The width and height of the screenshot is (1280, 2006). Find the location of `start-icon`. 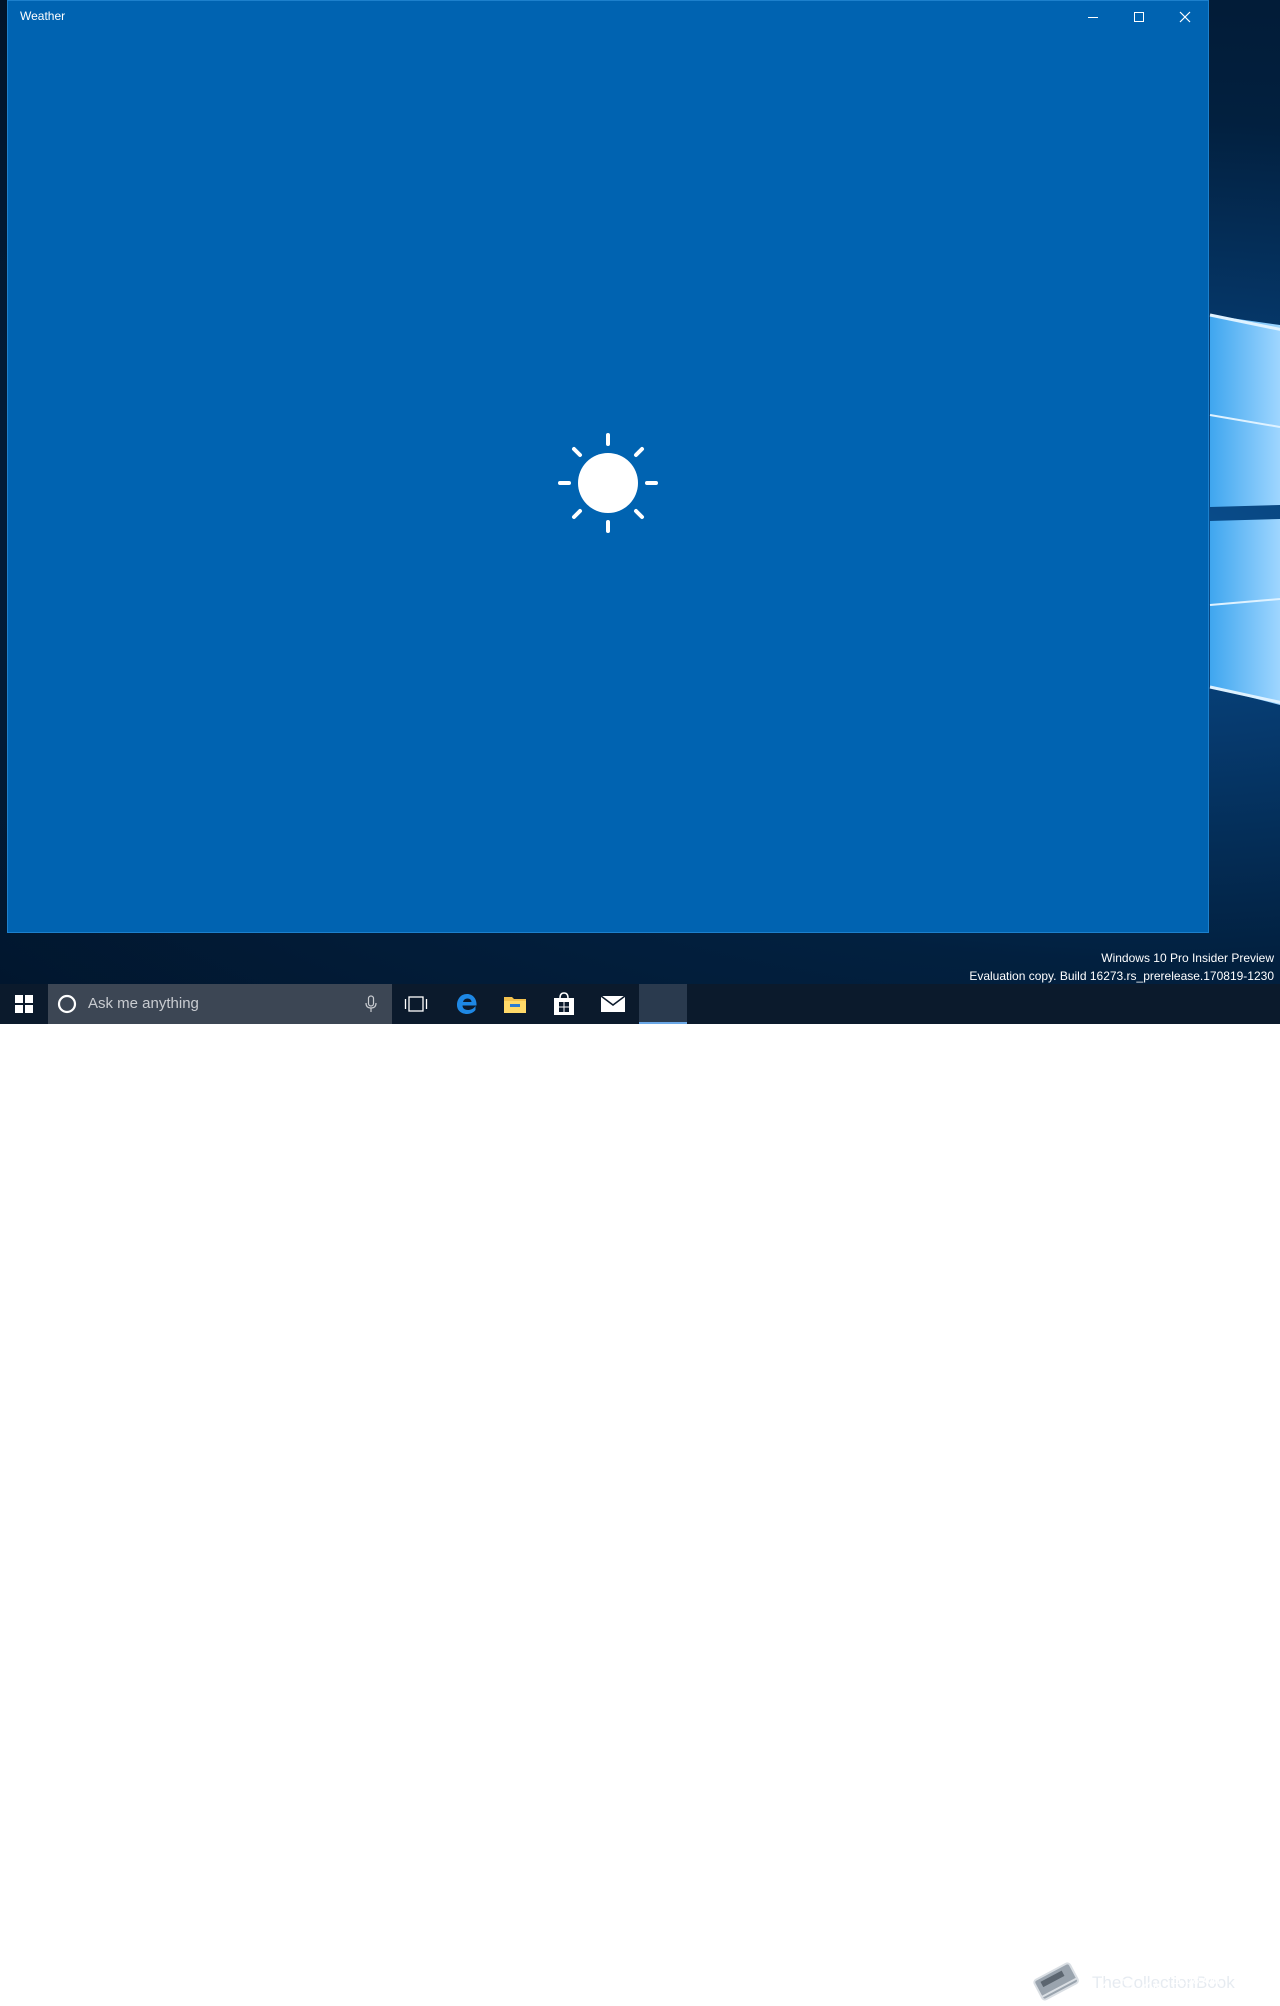

start-icon is located at coordinates (24, 1004).